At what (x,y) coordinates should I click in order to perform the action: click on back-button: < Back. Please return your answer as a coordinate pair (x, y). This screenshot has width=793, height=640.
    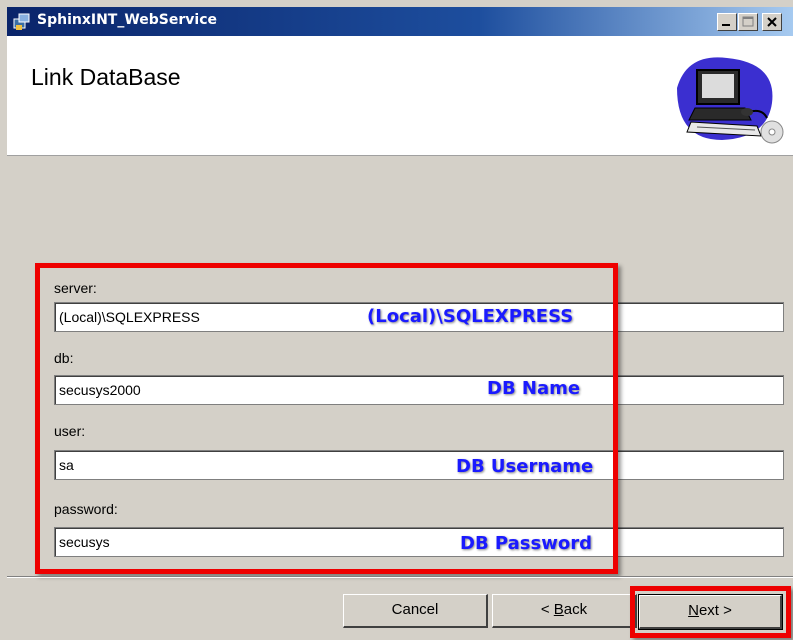
    Looking at the image, I should click on (564, 611).